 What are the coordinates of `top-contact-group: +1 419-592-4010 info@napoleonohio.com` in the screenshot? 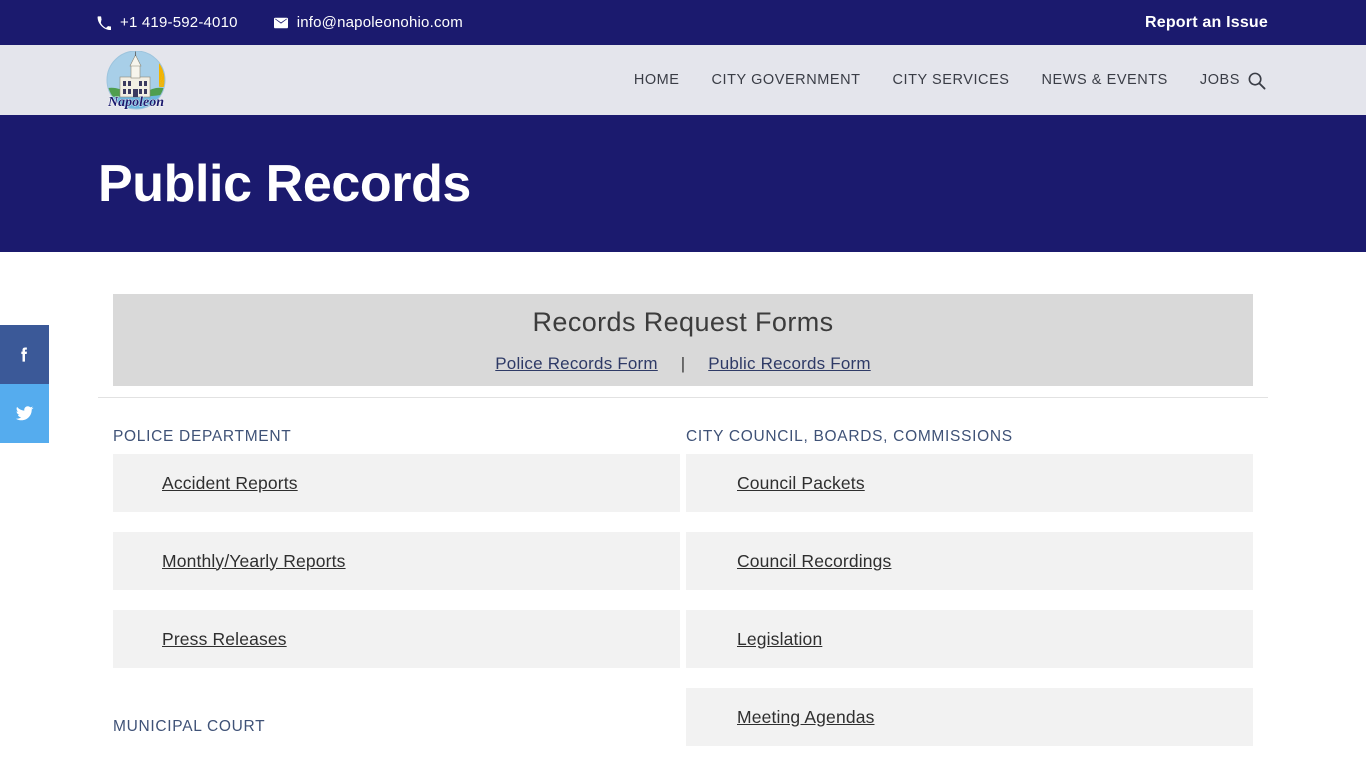 It's located at (280, 22).